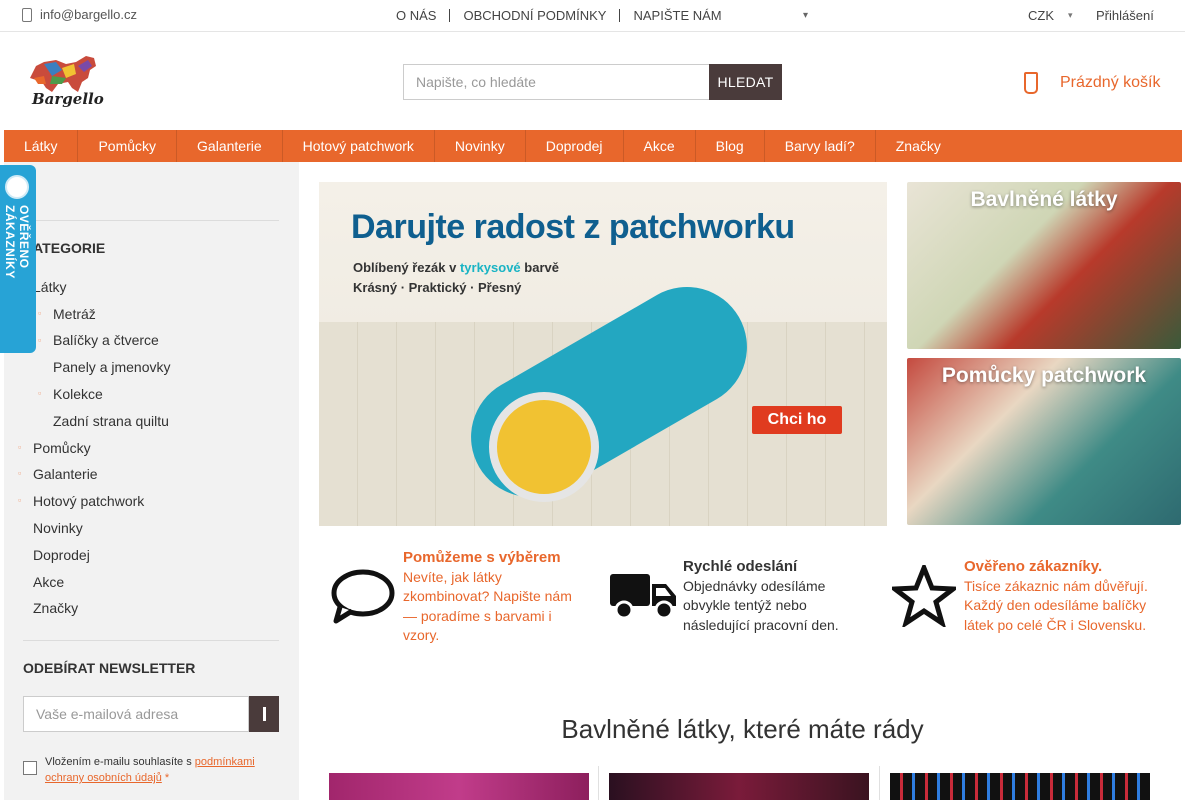 The width and height of the screenshot is (1200, 800). I want to click on category-item: Zadní strana quiltu, so click(111, 421).